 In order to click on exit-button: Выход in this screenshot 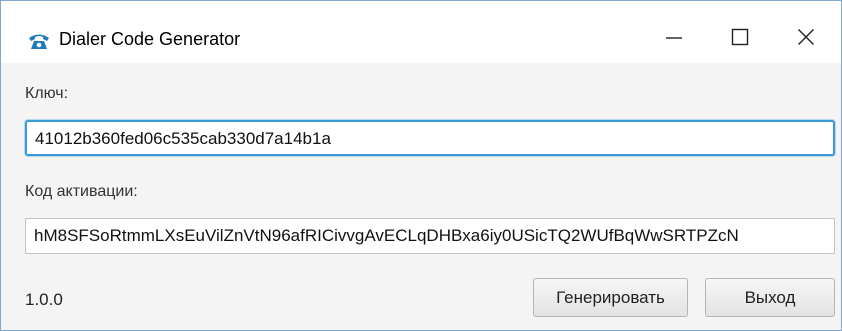, I will do `click(770, 297)`.